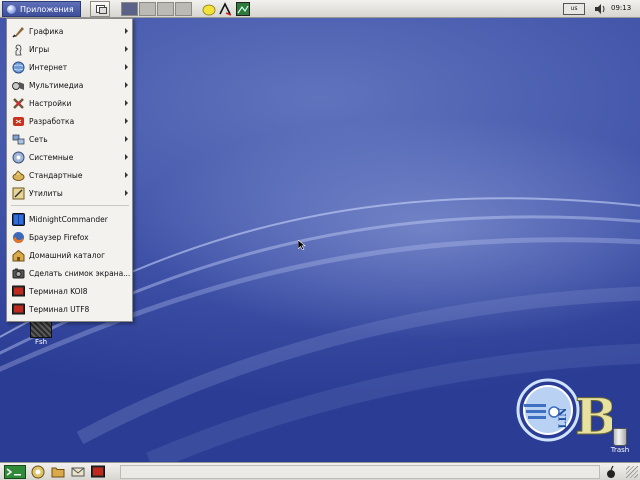 The image size is (640, 480). What do you see at coordinates (18, 121) in the screenshot?
I see `development-icon` at bounding box center [18, 121].